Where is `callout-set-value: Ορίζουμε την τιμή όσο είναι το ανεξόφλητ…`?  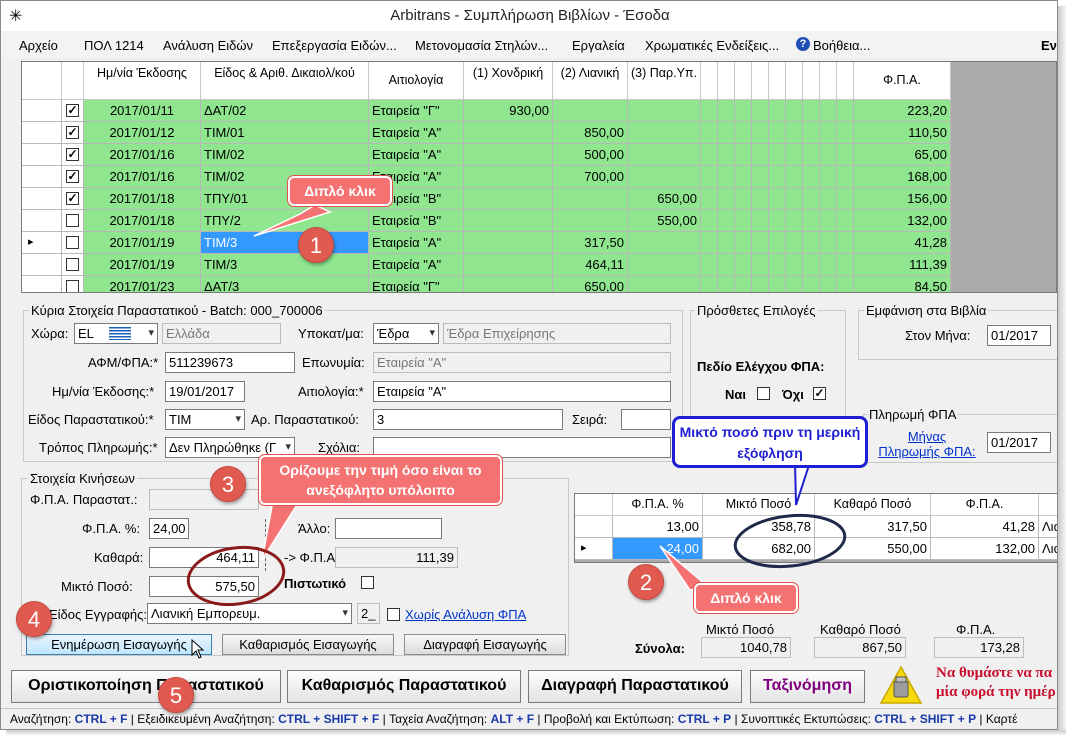 callout-set-value: Ορίζουμε την τιμή όσο είναι το ανεξόφλητ… is located at coordinates (380, 480).